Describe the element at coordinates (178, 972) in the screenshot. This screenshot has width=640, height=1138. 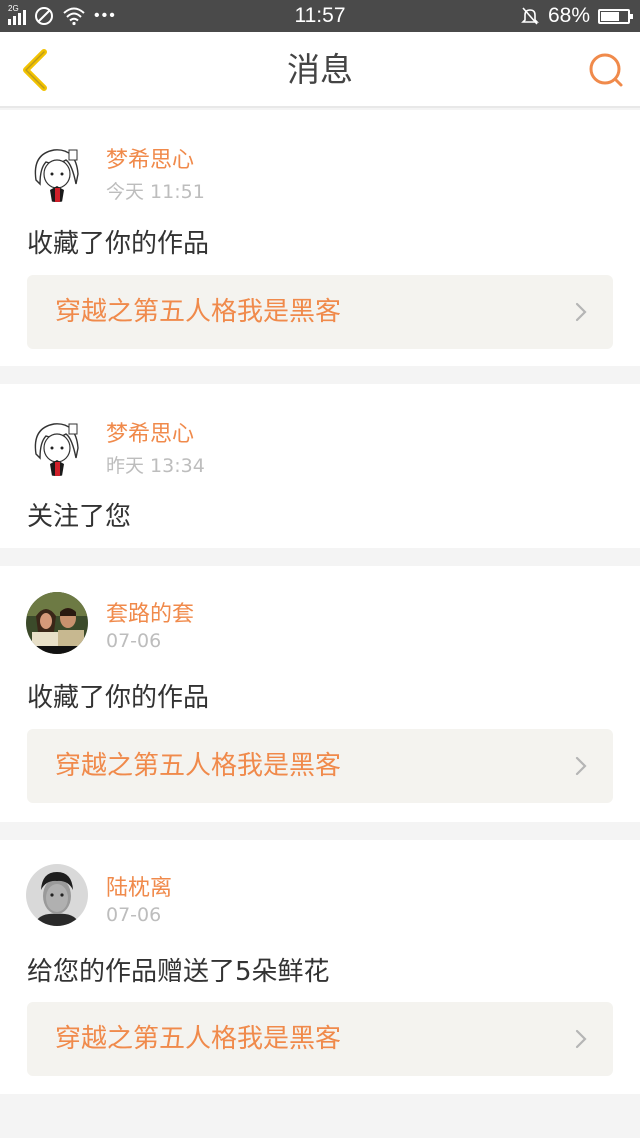
I see `message-action: 给您的作品赠送了5朵鲜花` at that location.